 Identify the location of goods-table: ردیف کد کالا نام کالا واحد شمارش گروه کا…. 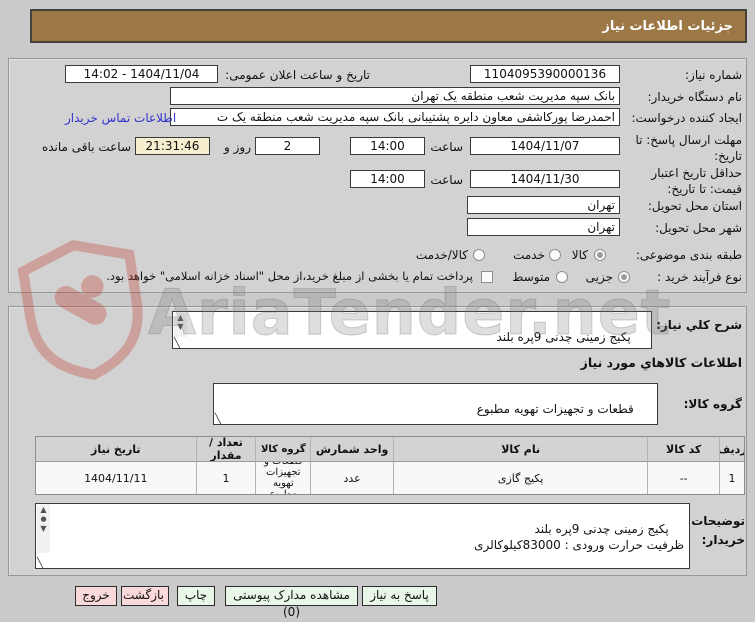
(390, 465).